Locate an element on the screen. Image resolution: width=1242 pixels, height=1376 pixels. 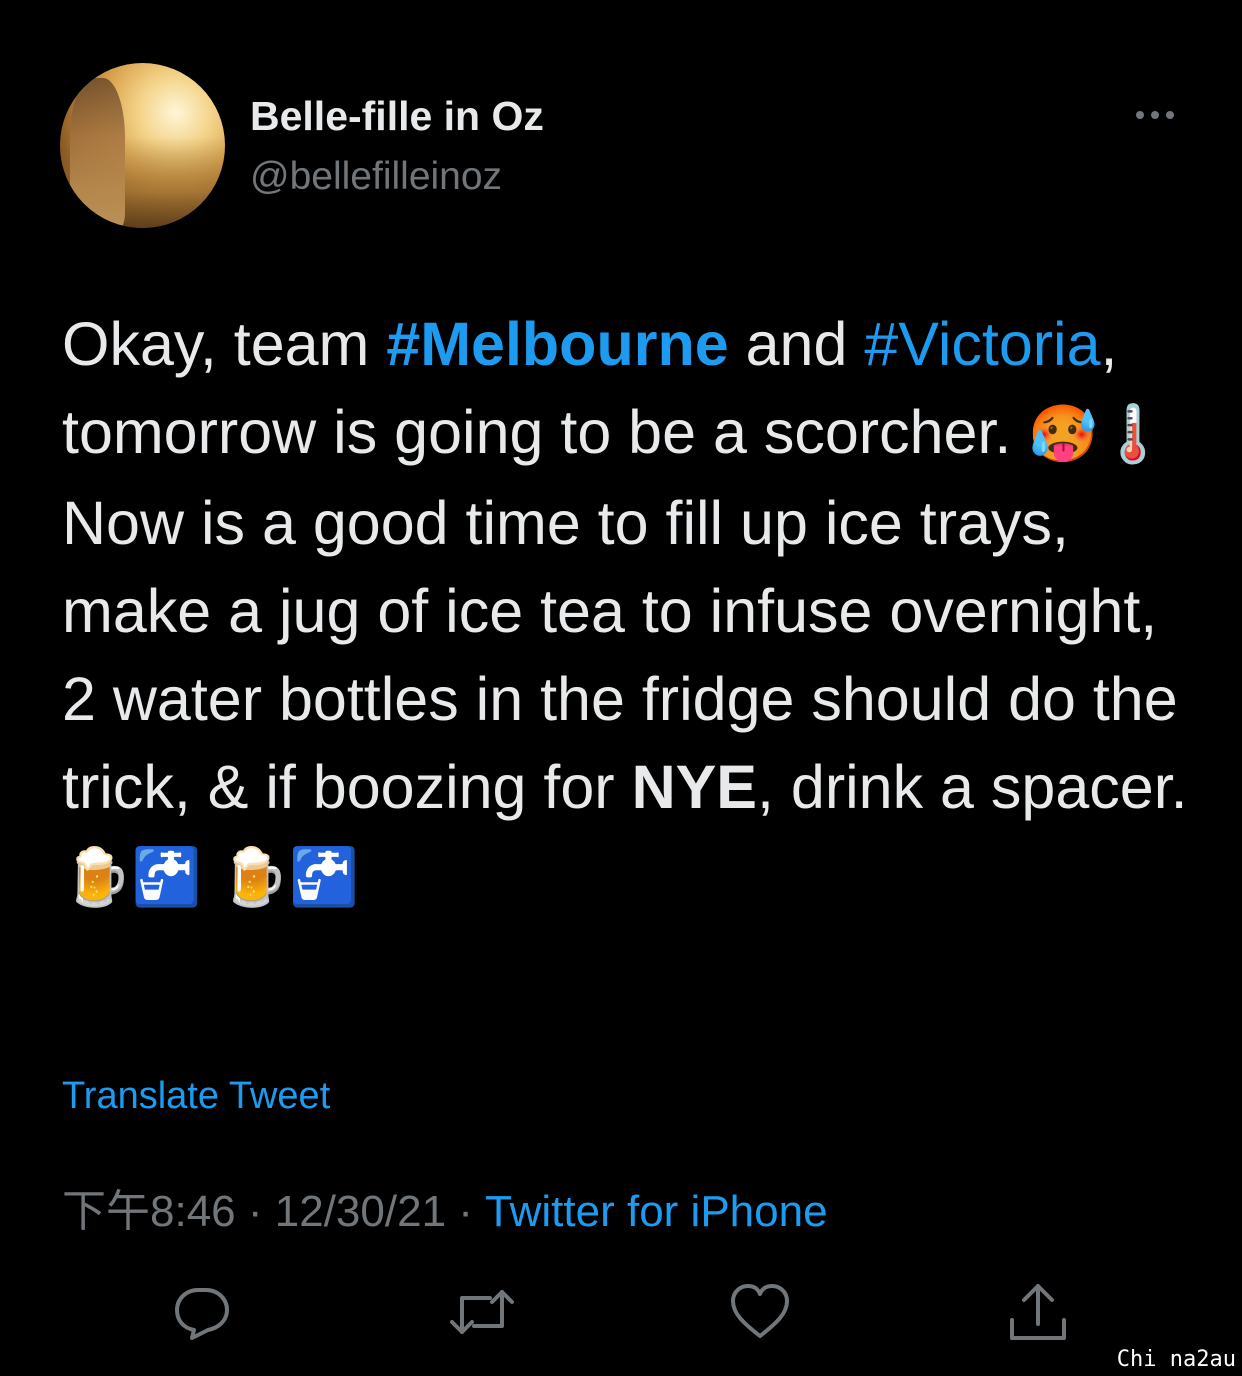
like-button is located at coordinates (760, 1312).